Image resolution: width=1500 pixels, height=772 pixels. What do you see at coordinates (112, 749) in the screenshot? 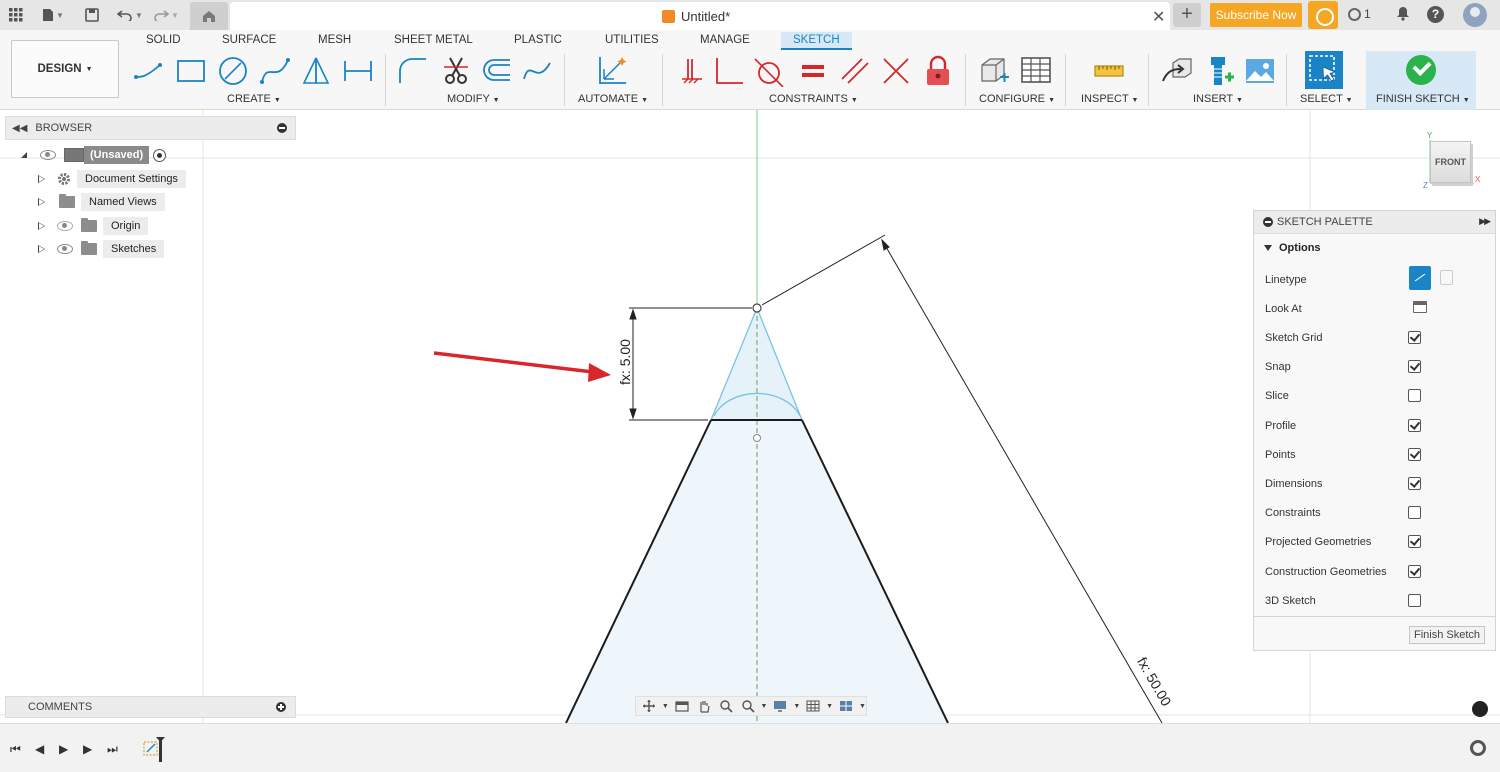
I see `go-to-end-icon: ⏭` at bounding box center [112, 749].